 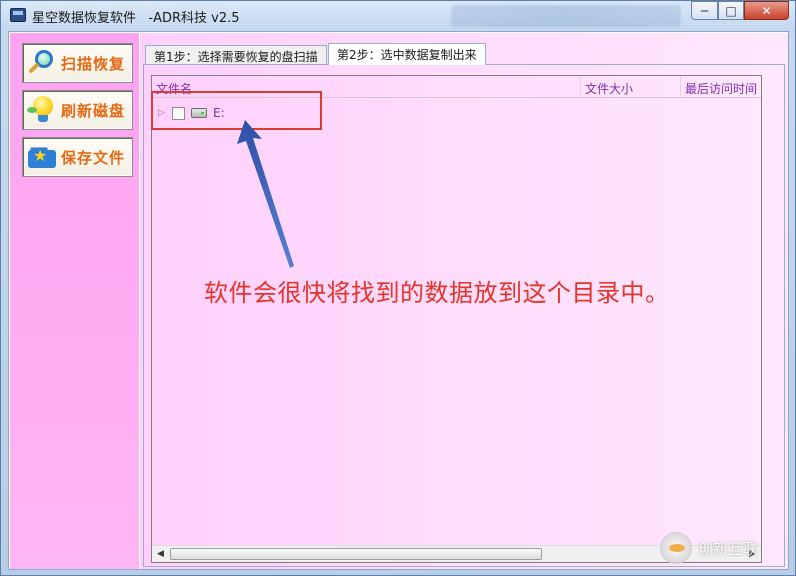 What do you see at coordinates (160, 554) in the screenshot?
I see `scroll-left-icon: ◀` at bounding box center [160, 554].